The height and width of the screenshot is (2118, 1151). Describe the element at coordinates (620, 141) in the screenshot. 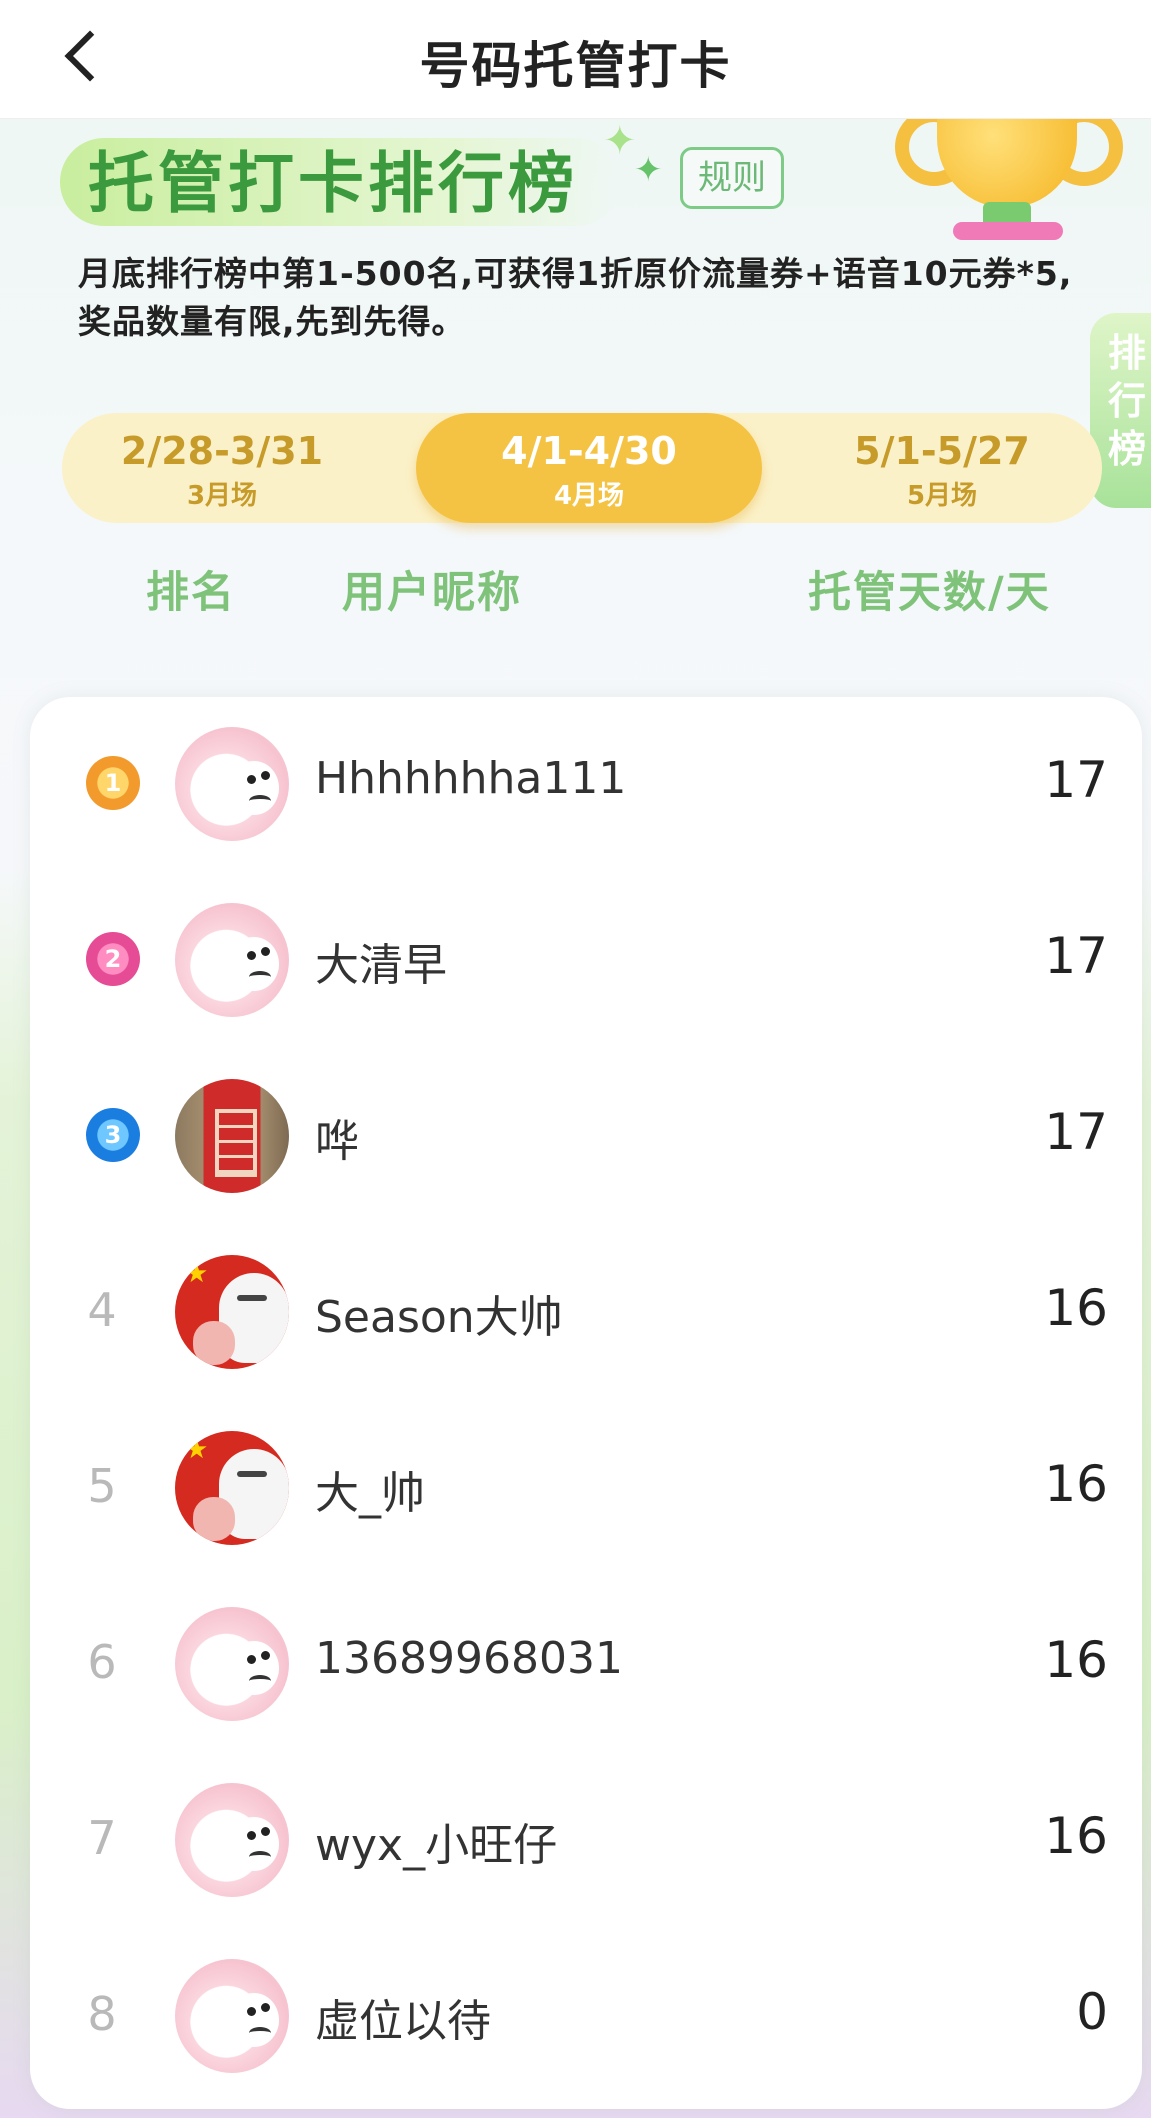

I see `sparkle-icon: ✦` at that location.